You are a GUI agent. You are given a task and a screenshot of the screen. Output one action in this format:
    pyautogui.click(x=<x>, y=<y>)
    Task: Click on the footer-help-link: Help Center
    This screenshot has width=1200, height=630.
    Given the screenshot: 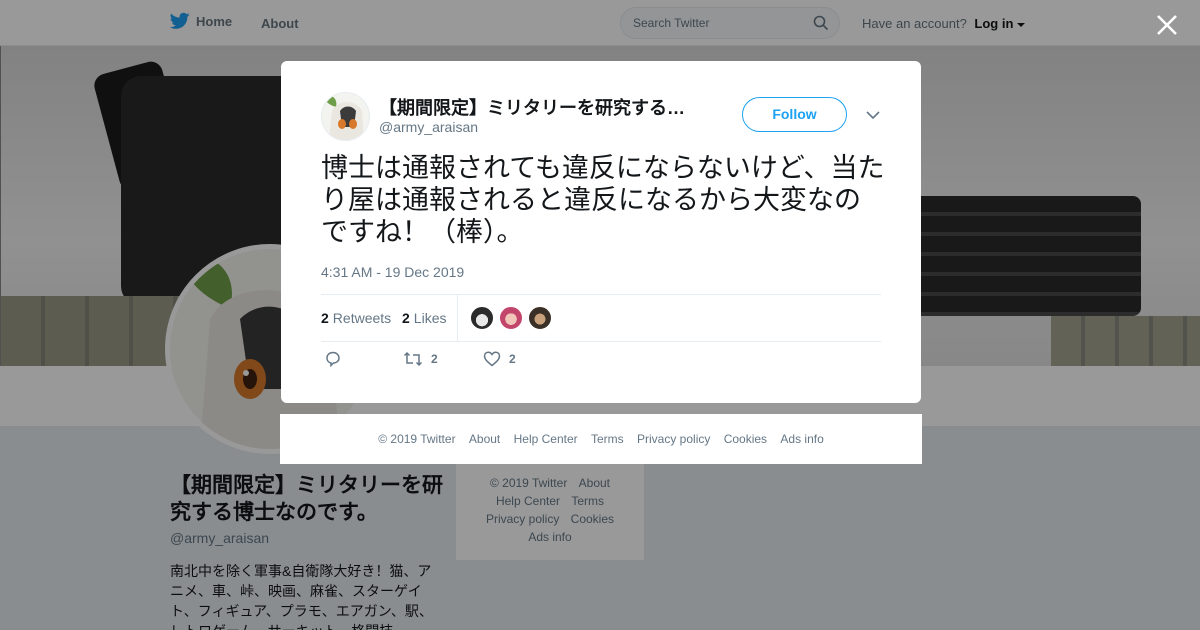 What is the action you would take?
    pyautogui.click(x=546, y=439)
    